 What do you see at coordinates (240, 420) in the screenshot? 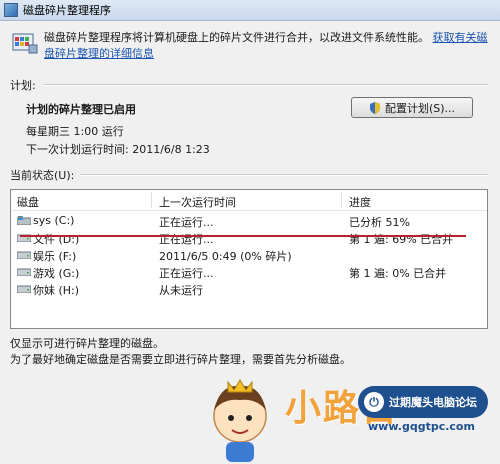
I see `cartoon-mascot-icon` at bounding box center [240, 420].